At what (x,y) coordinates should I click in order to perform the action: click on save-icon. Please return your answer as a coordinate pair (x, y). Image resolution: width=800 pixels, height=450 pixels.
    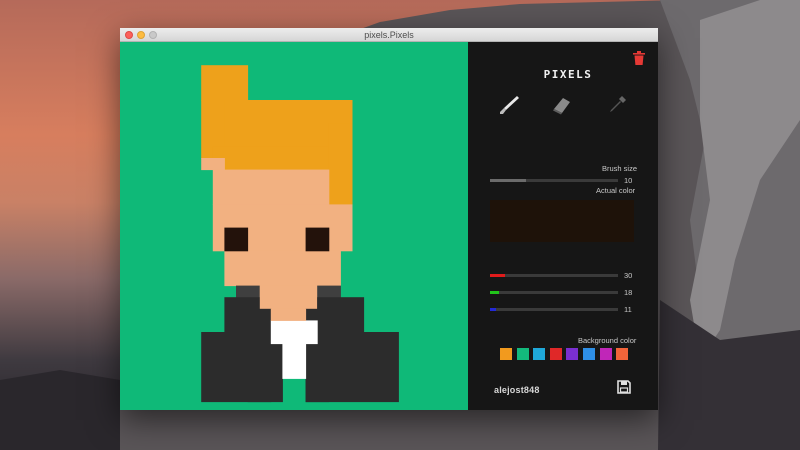
    Looking at the image, I should click on (624, 387).